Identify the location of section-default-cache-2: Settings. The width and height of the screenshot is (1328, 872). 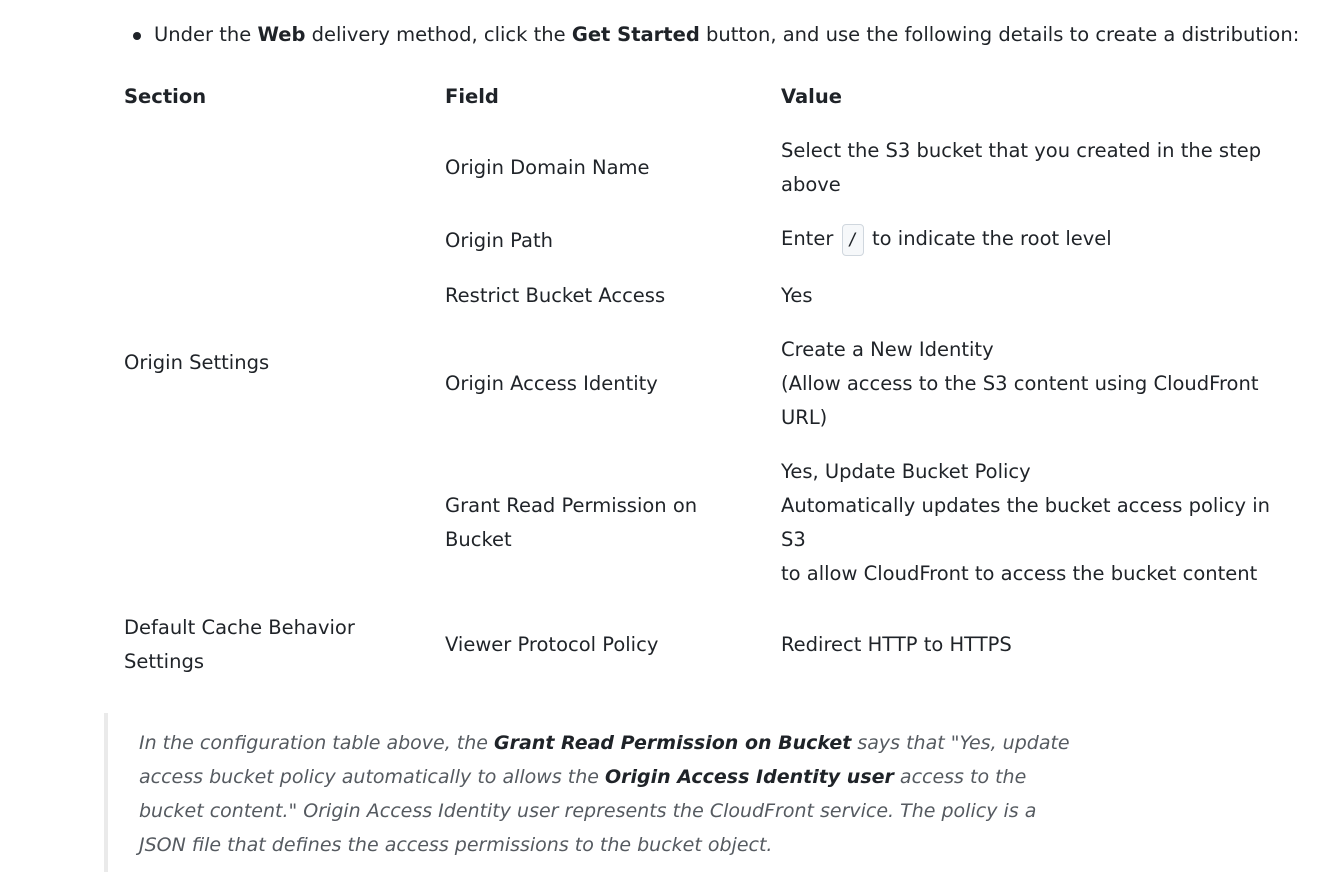
(164, 661).